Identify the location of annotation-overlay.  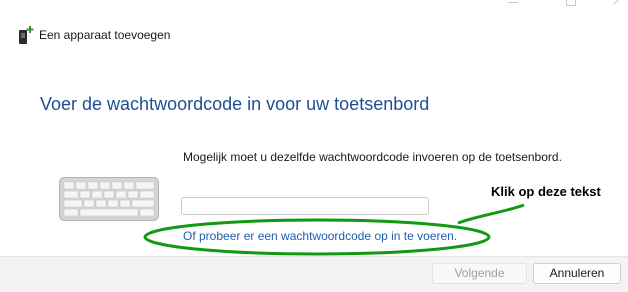
(334, 229).